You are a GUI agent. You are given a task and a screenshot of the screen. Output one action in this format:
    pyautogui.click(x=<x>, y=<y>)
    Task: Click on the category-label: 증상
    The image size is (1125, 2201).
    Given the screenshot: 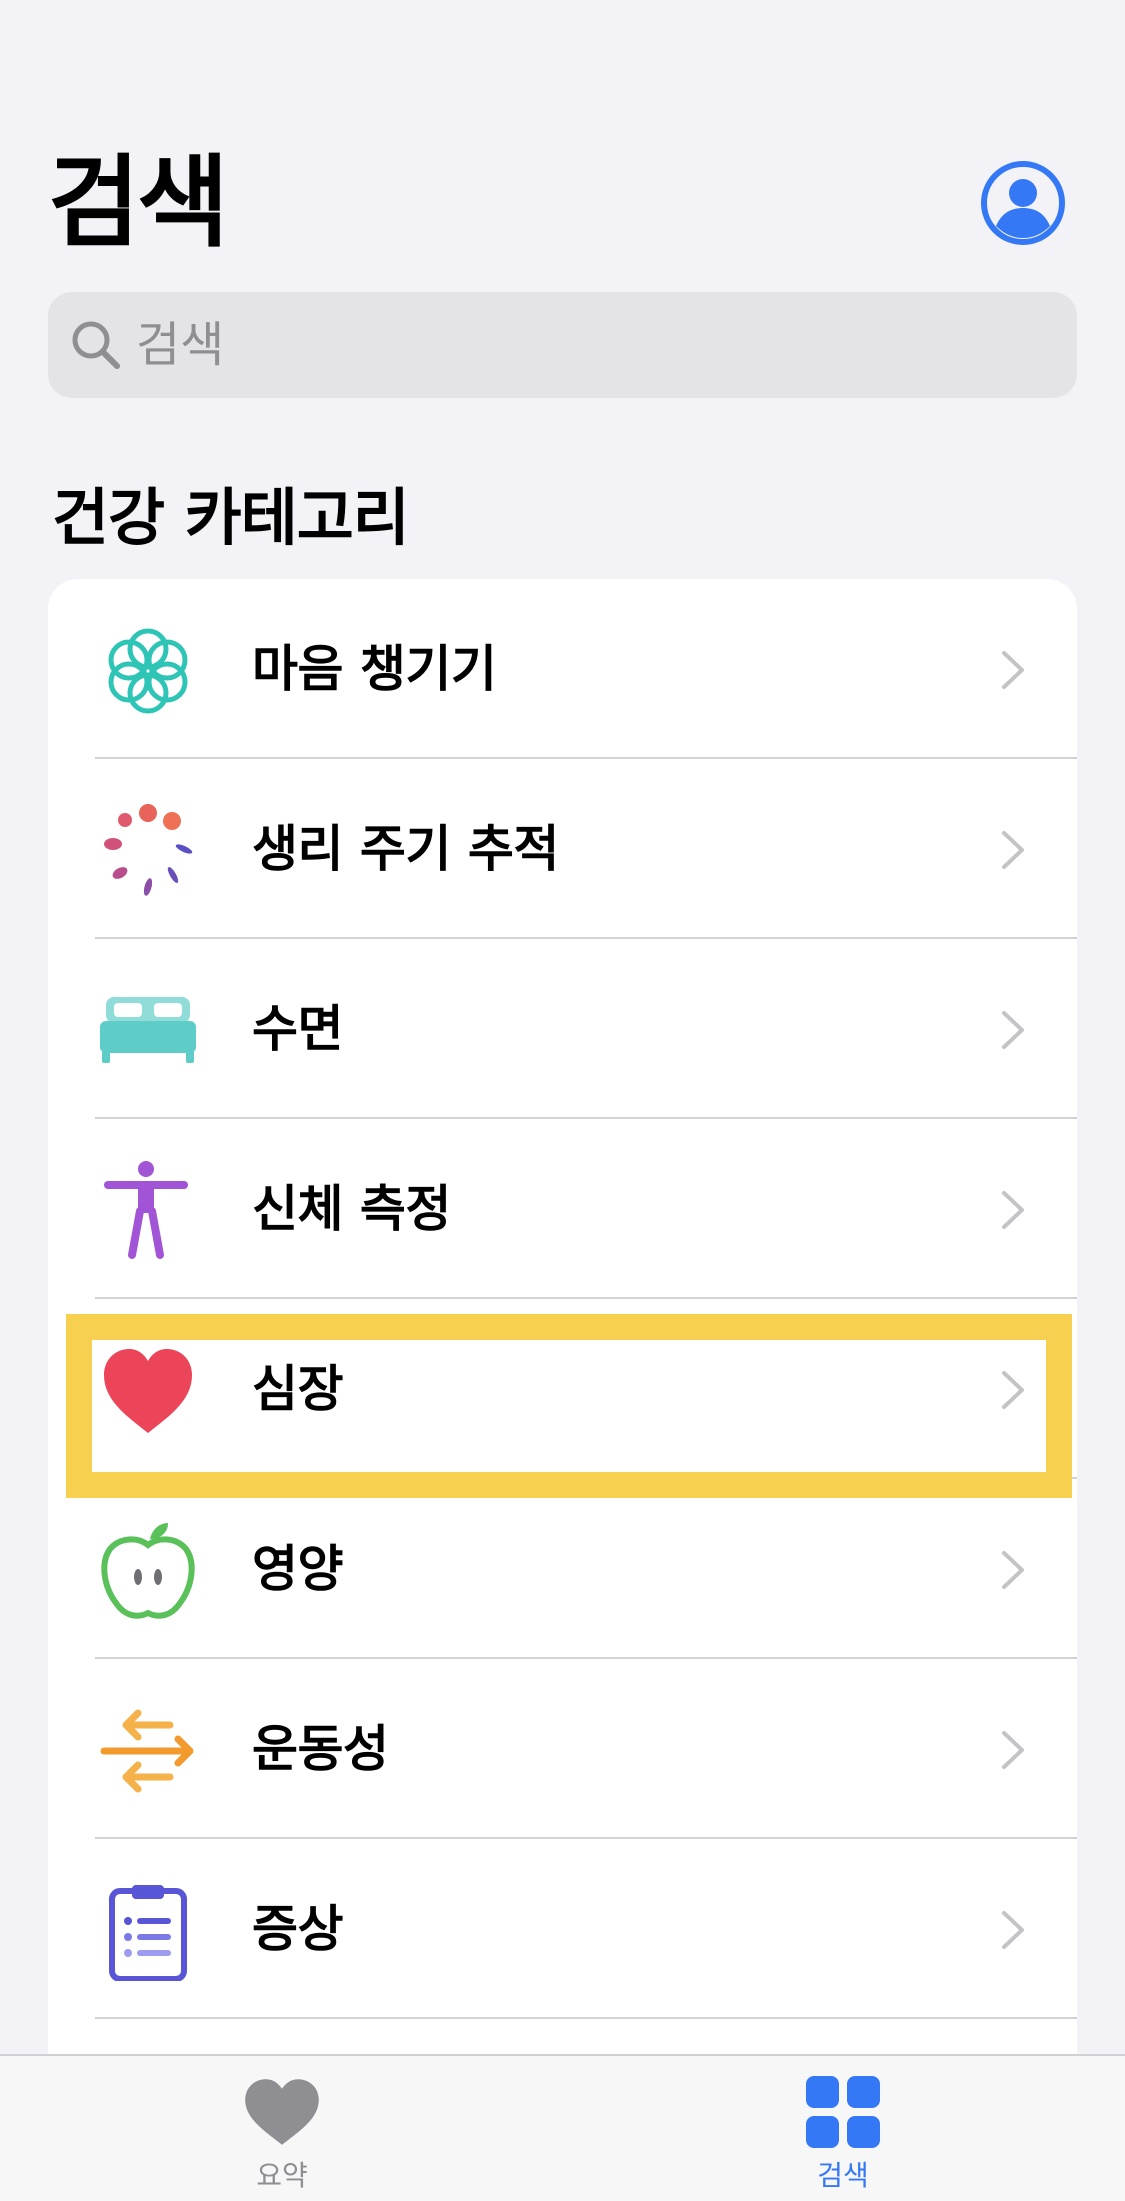 What is the action you would take?
    pyautogui.click(x=298, y=1929)
    